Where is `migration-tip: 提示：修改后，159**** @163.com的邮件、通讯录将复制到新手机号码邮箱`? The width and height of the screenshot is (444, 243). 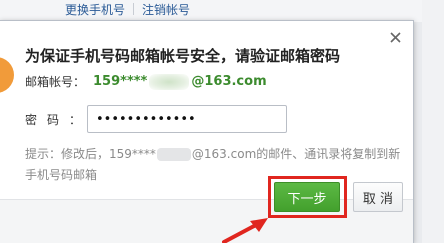
migration-tip: 提示：修改后，159**** @163.com的邮件、通讯录将复制到新手机号码邮箱 is located at coordinates (215, 165).